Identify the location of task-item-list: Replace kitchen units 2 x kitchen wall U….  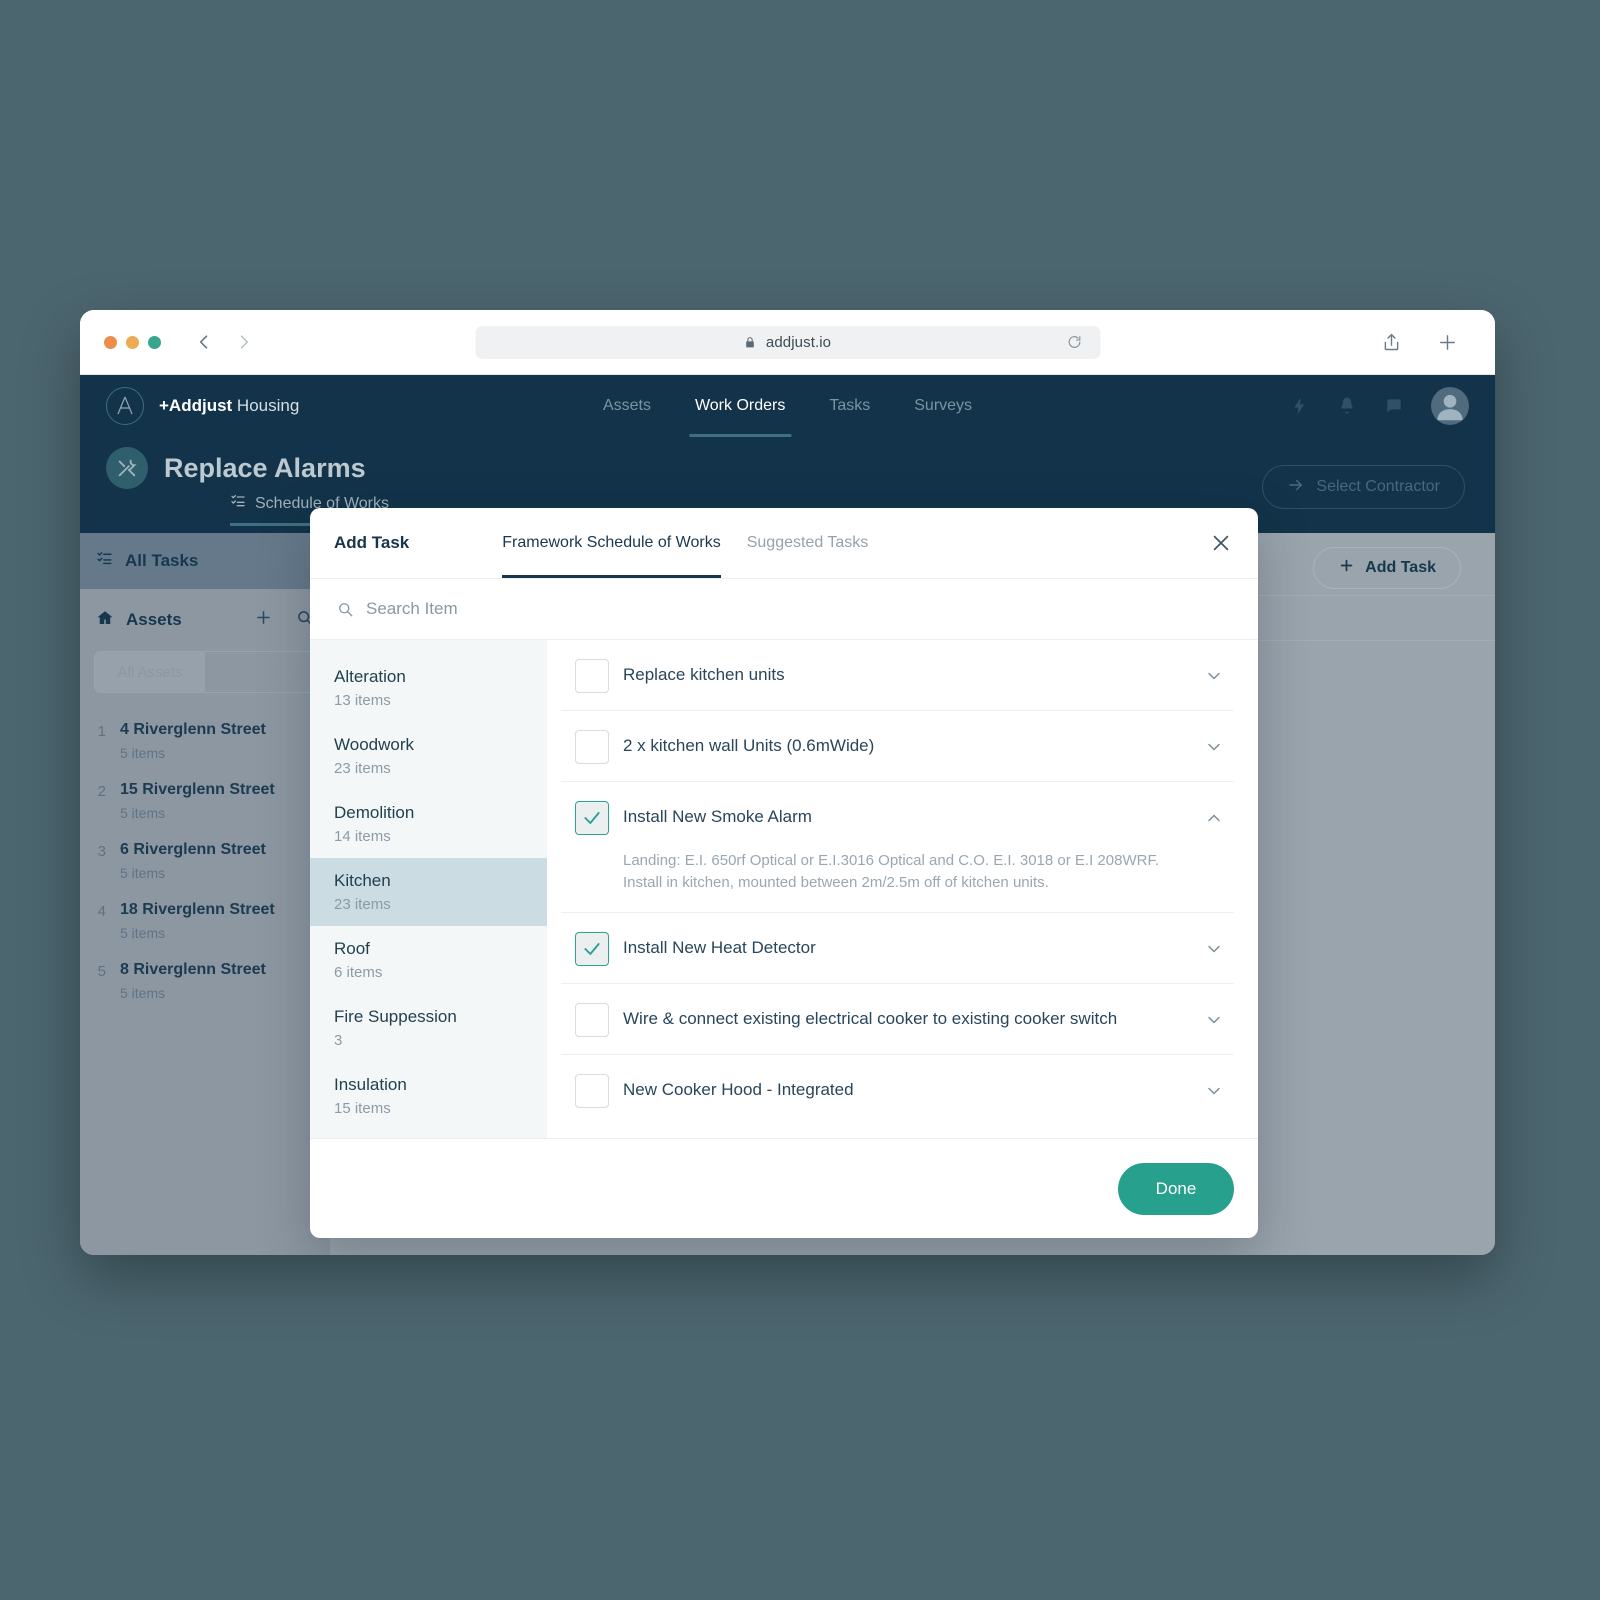
(902, 889).